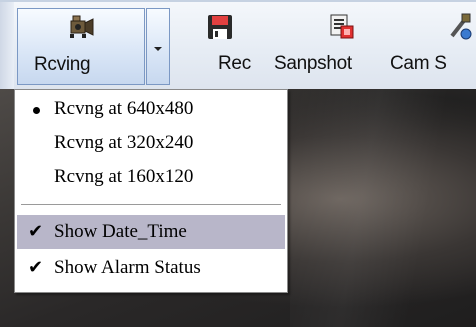  Describe the element at coordinates (124, 176) in the screenshot. I see `menu-item-label: Rcvng at 160x120` at that location.